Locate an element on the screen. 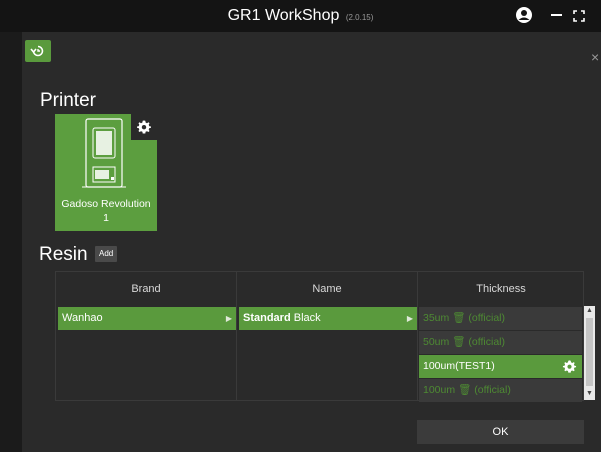  thickness-item: 50um 🗑 (official) is located at coordinates (500, 342).